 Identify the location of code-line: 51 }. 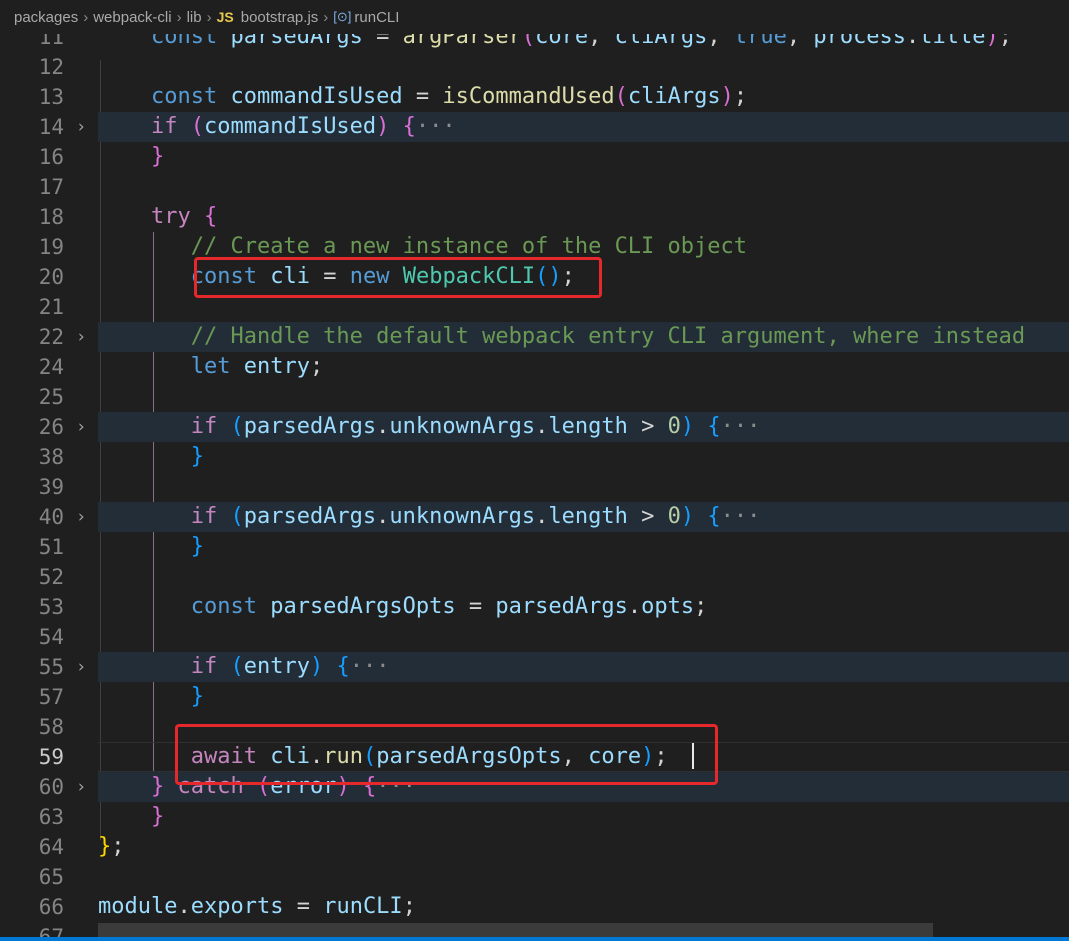
(534, 547).